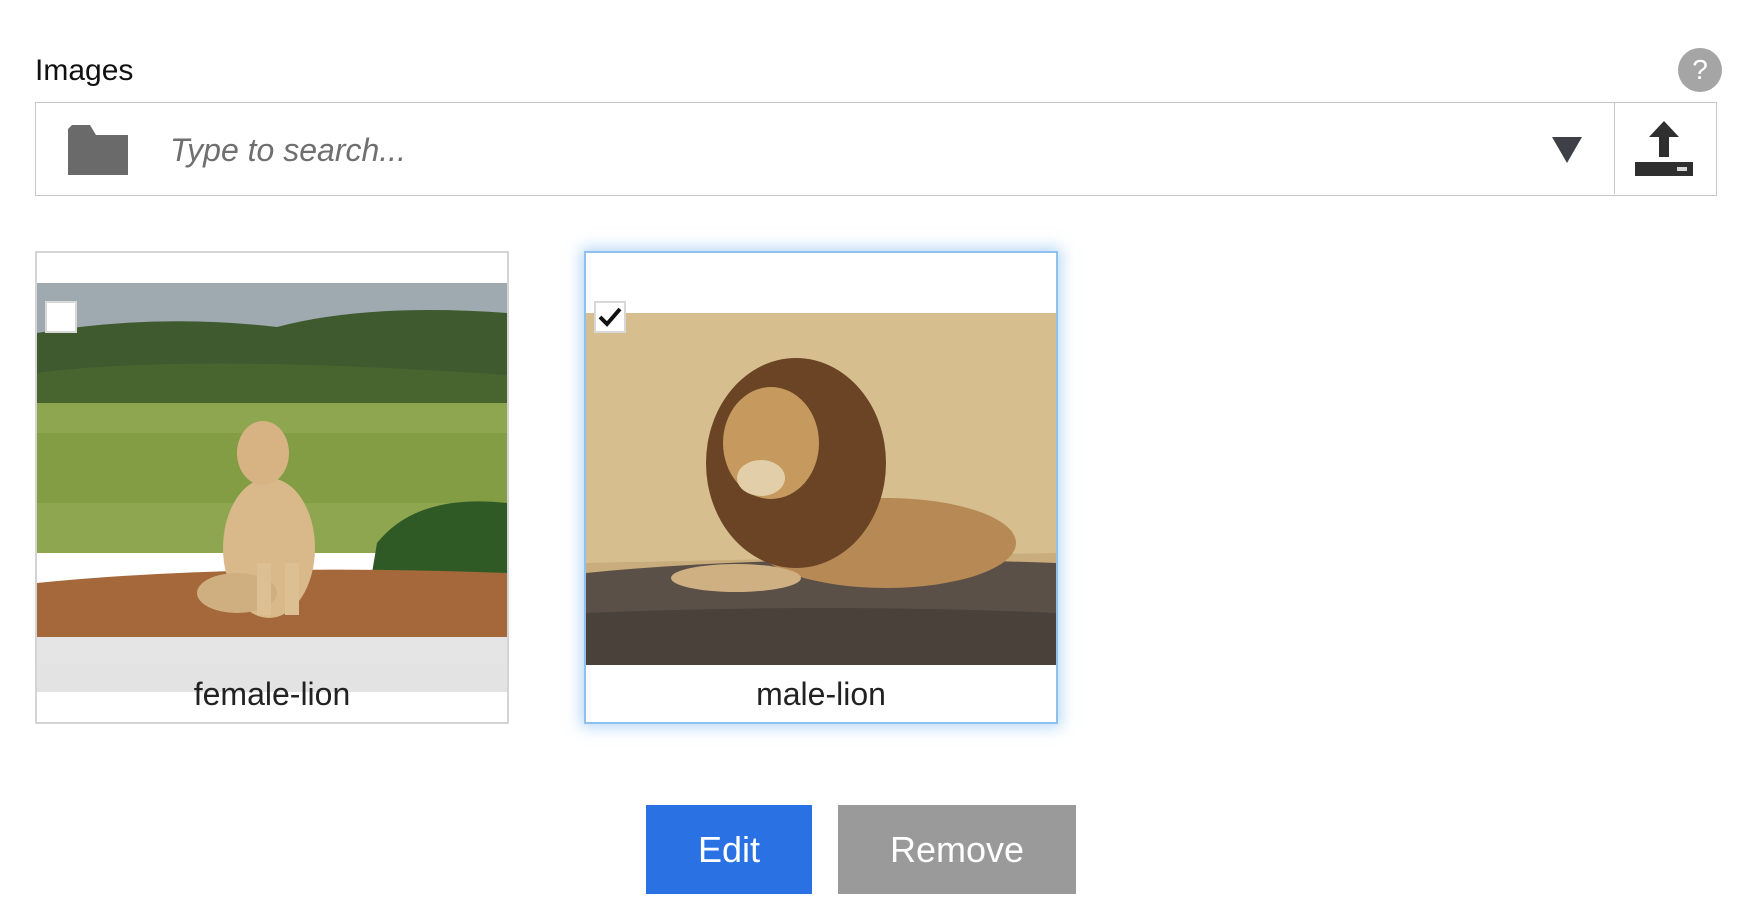 The width and height of the screenshot is (1753, 913). What do you see at coordinates (98, 150) in the screenshot?
I see `folder-icon` at bounding box center [98, 150].